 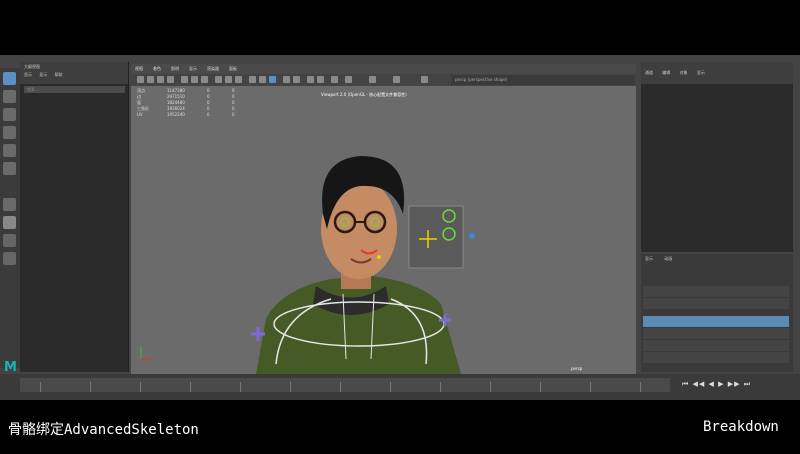 I want to click on layer-editor-header: 显示 动画, so click(x=717, y=259).